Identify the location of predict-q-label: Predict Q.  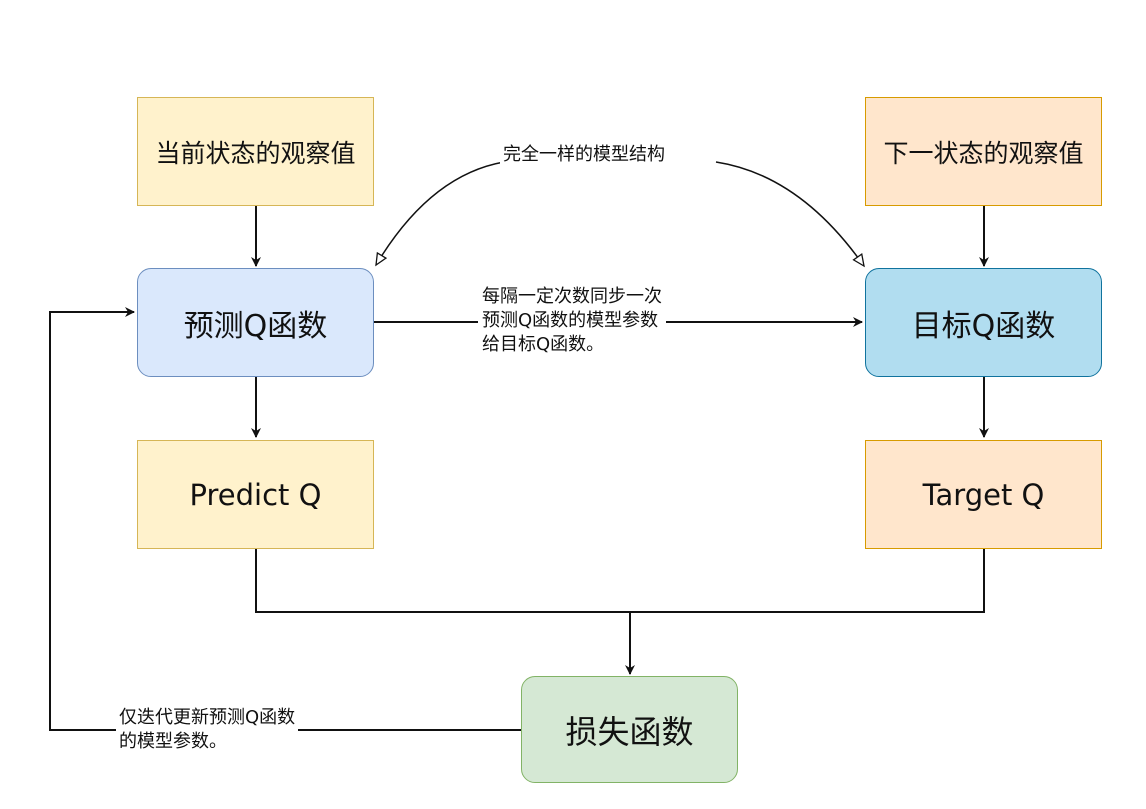
(255, 494).